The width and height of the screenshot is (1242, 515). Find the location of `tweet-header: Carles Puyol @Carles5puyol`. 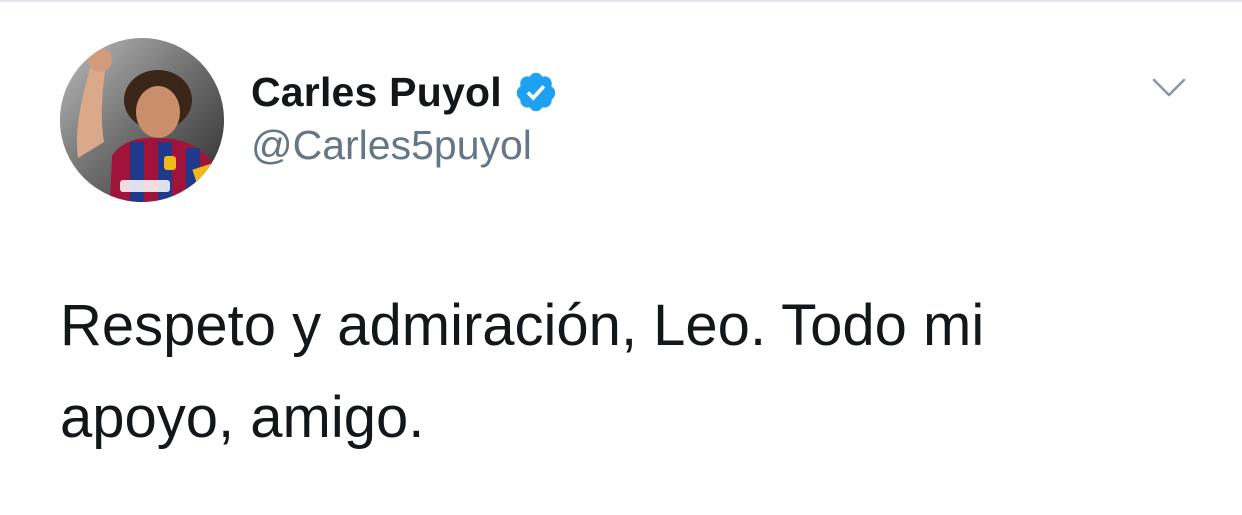

tweet-header: Carles Puyol @Carles5puyol is located at coordinates (651, 116).